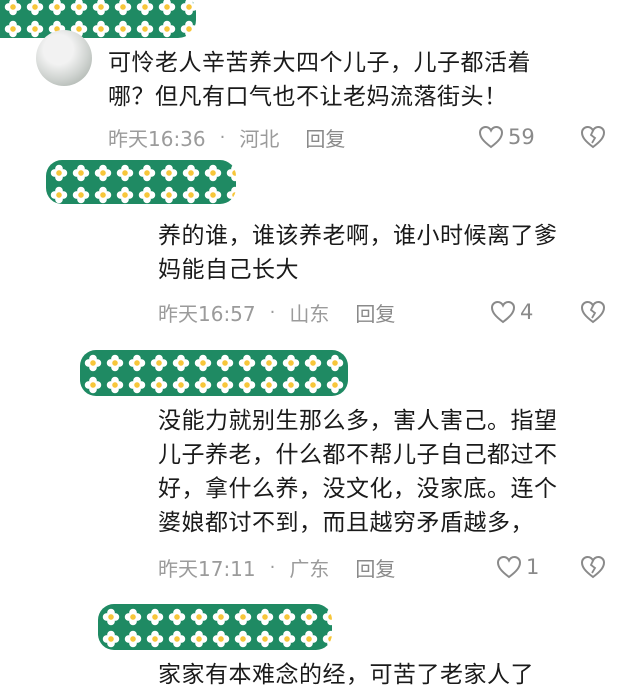 The image size is (640, 697). Describe the element at coordinates (207, 313) in the screenshot. I see `comment-time: 昨天16:57` at that location.